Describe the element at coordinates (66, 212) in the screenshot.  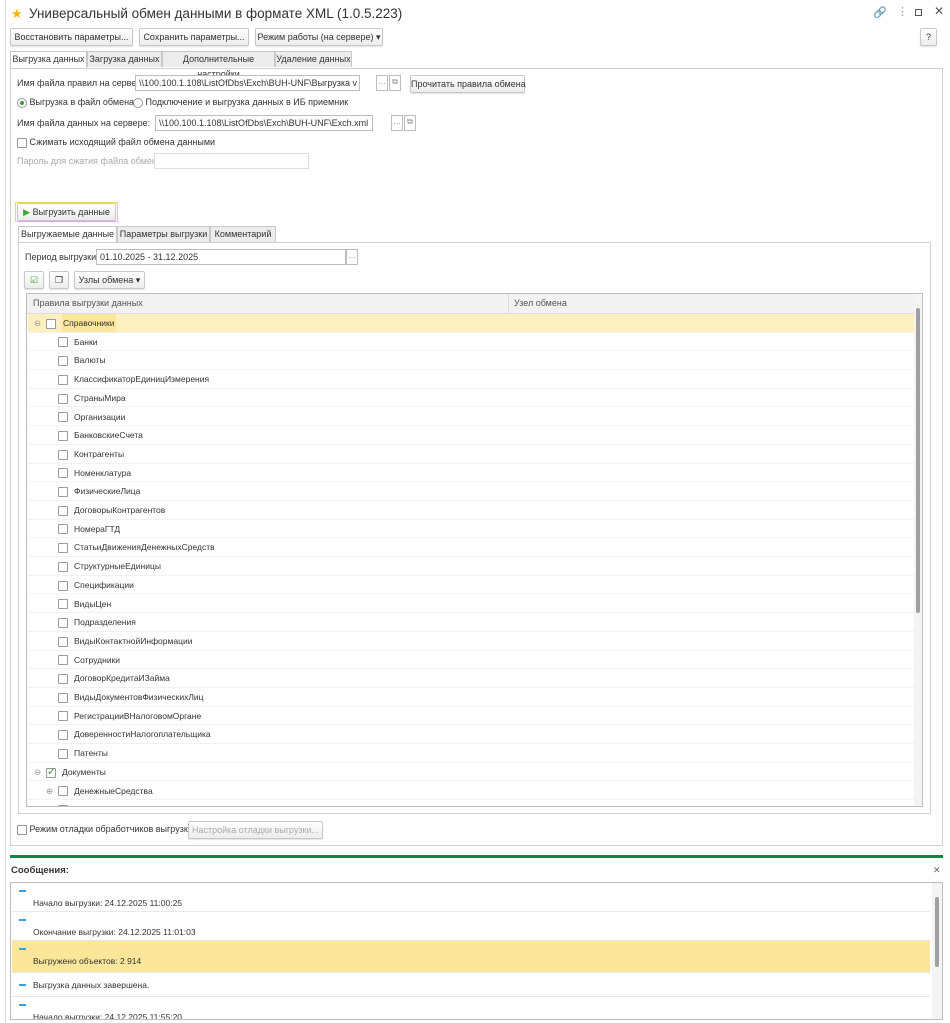
I see `run-export-button: ▶ Выгрузить данные` at that location.